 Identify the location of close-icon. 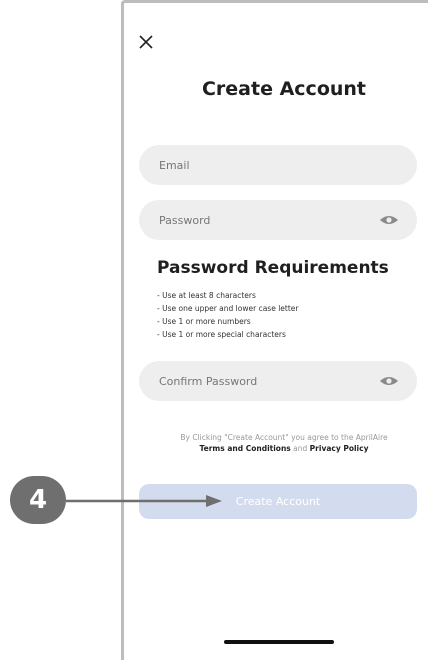
(146, 42).